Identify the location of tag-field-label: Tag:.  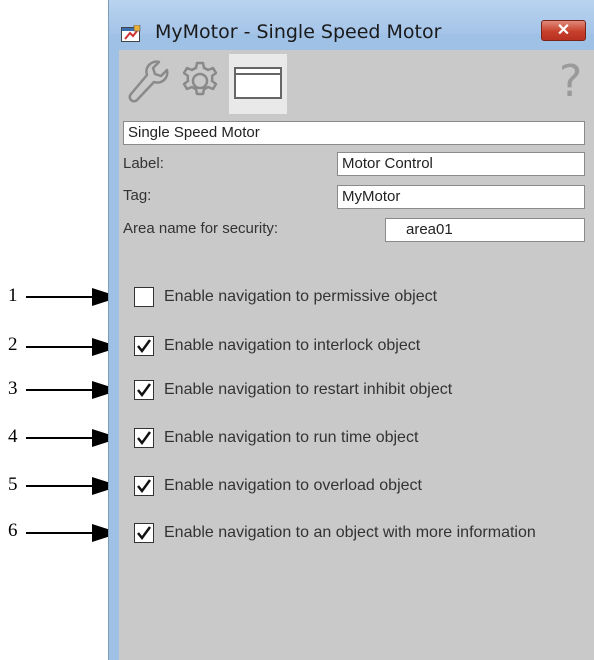
(137, 195).